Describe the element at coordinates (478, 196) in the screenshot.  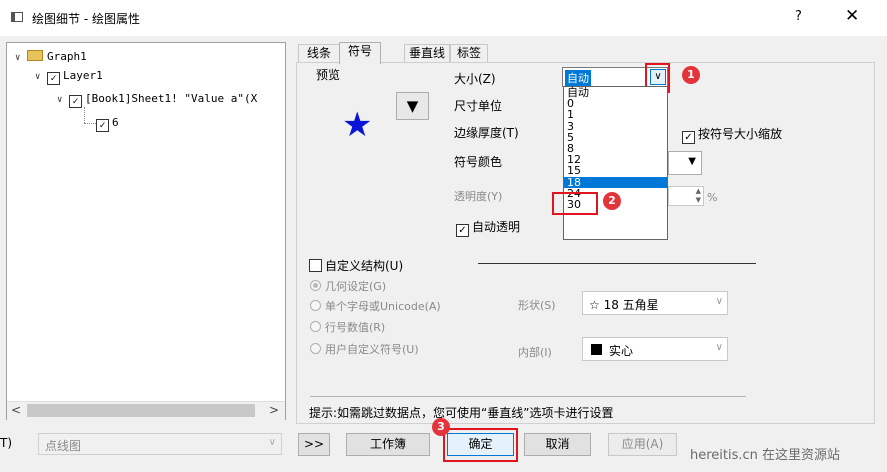
I see `transparency-label: 透明度(Y)` at that location.